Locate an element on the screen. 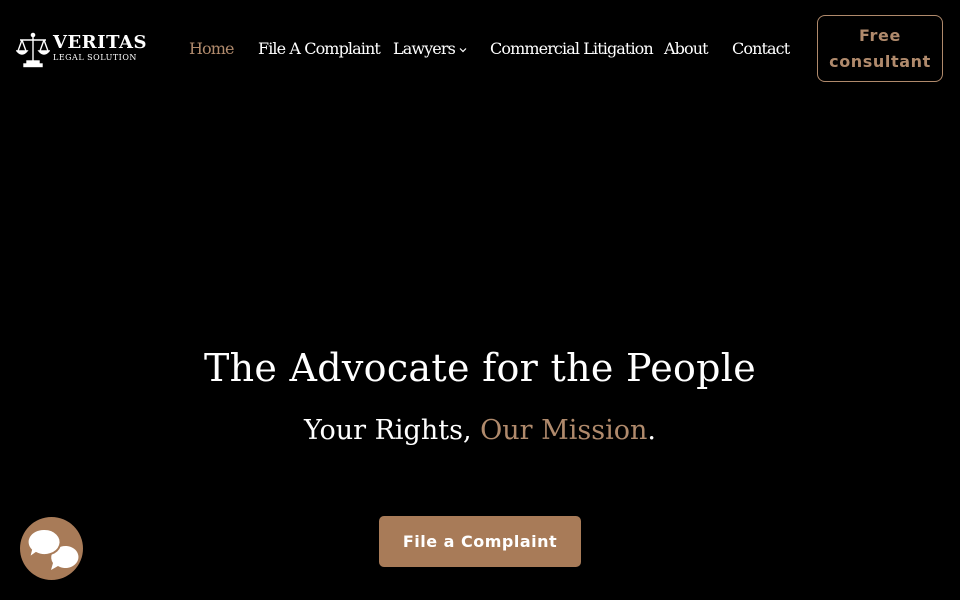  free-consultant-line1: Free is located at coordinates (880, 35).